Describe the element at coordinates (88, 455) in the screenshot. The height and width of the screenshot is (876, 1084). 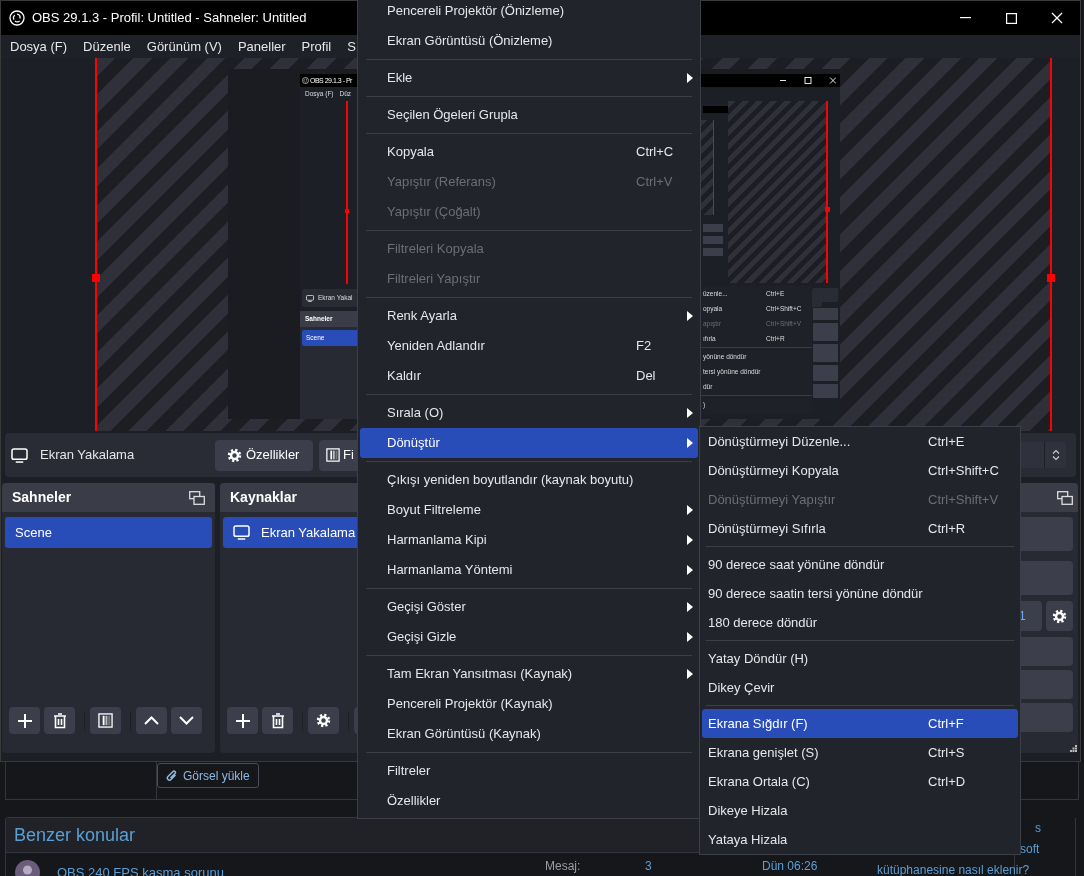
I see `source-name: Ekran Yakalama` at that location.